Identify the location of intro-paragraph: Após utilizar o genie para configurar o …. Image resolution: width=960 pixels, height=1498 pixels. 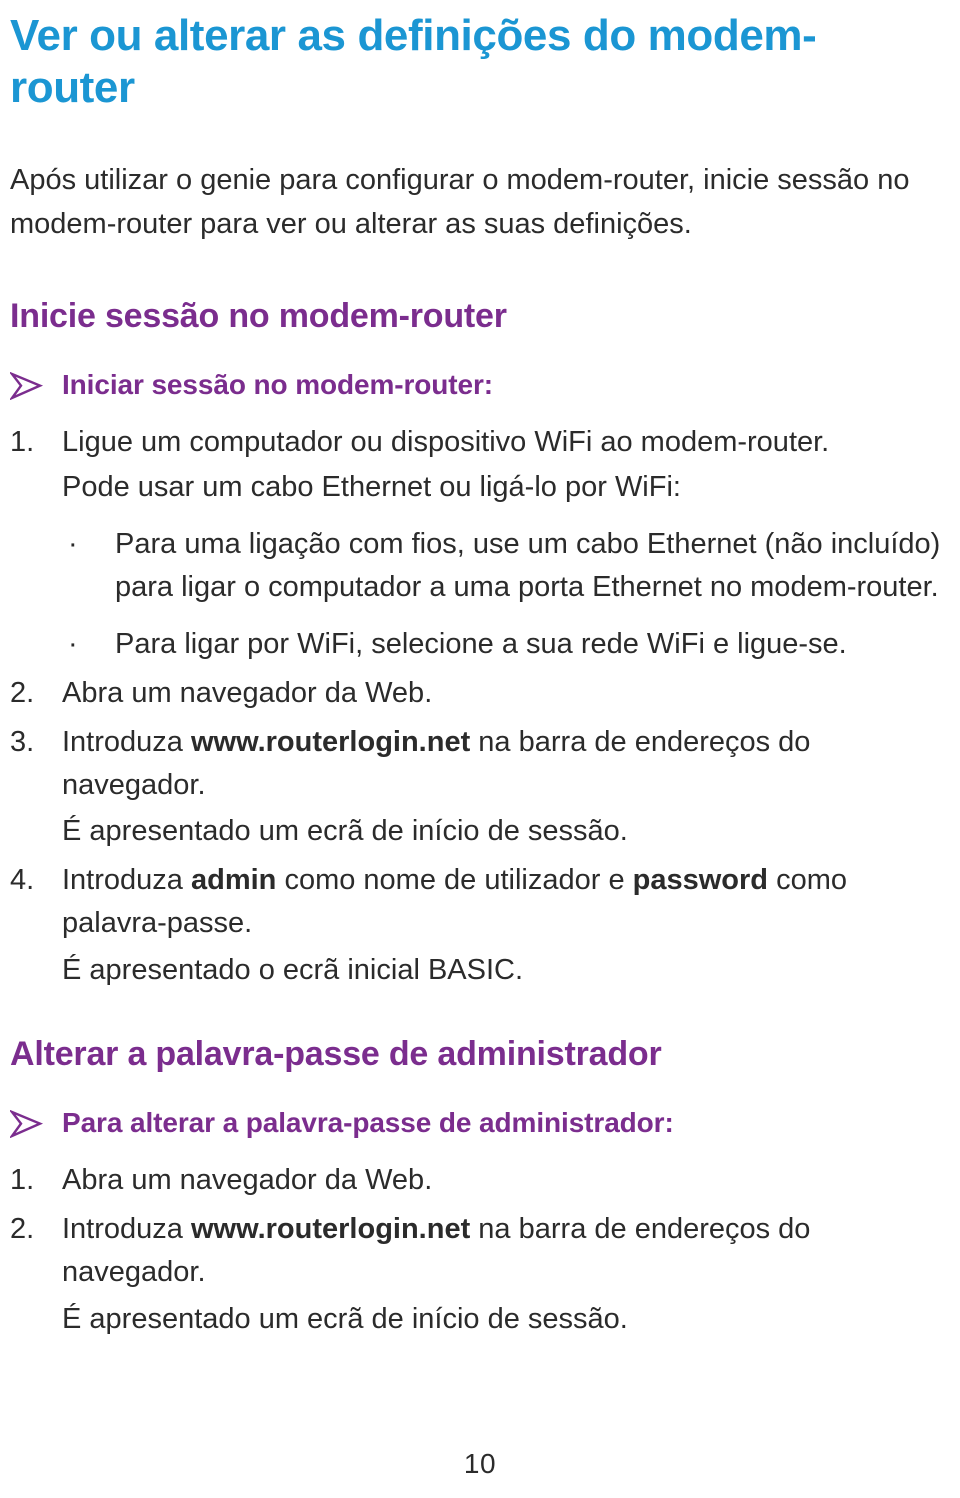
(460, 201).